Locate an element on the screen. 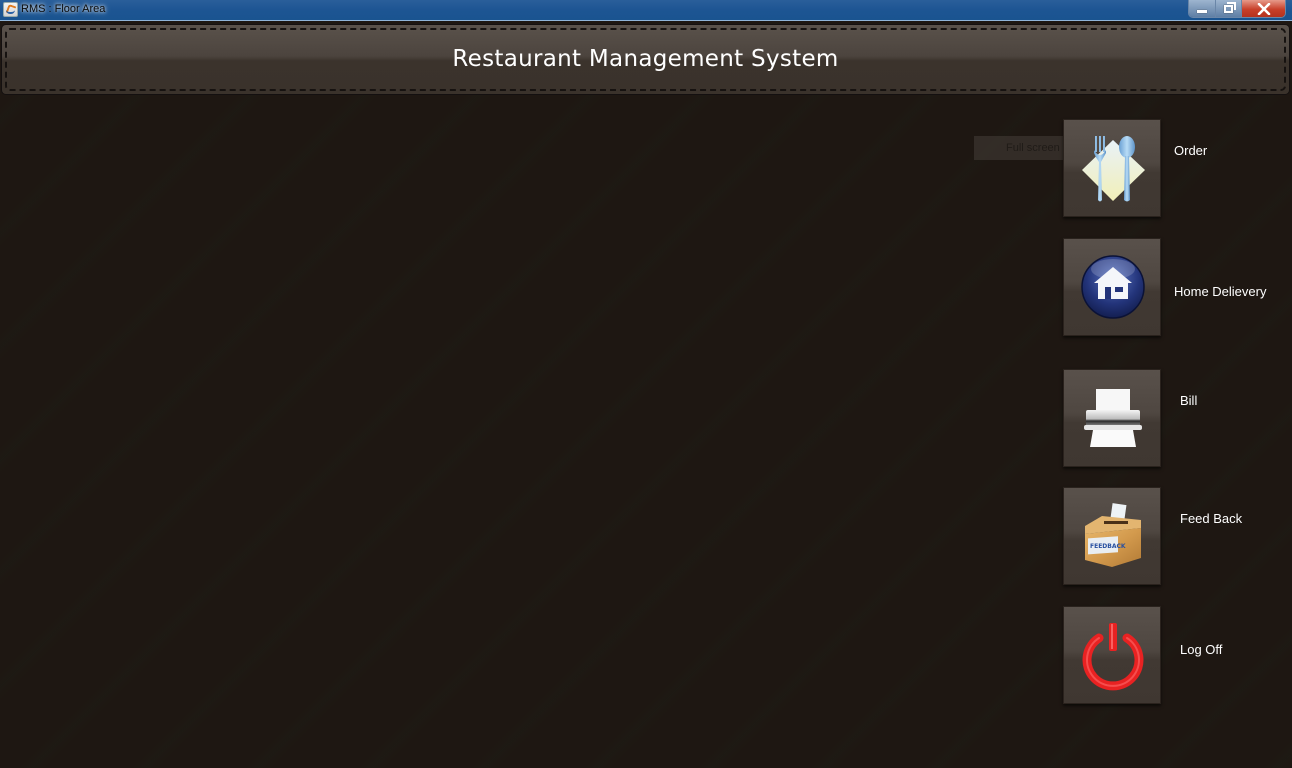 The height and width of the screenshot is (768, 1292). header-banner: Restaurant Management System is located at coordinates (645, 59).